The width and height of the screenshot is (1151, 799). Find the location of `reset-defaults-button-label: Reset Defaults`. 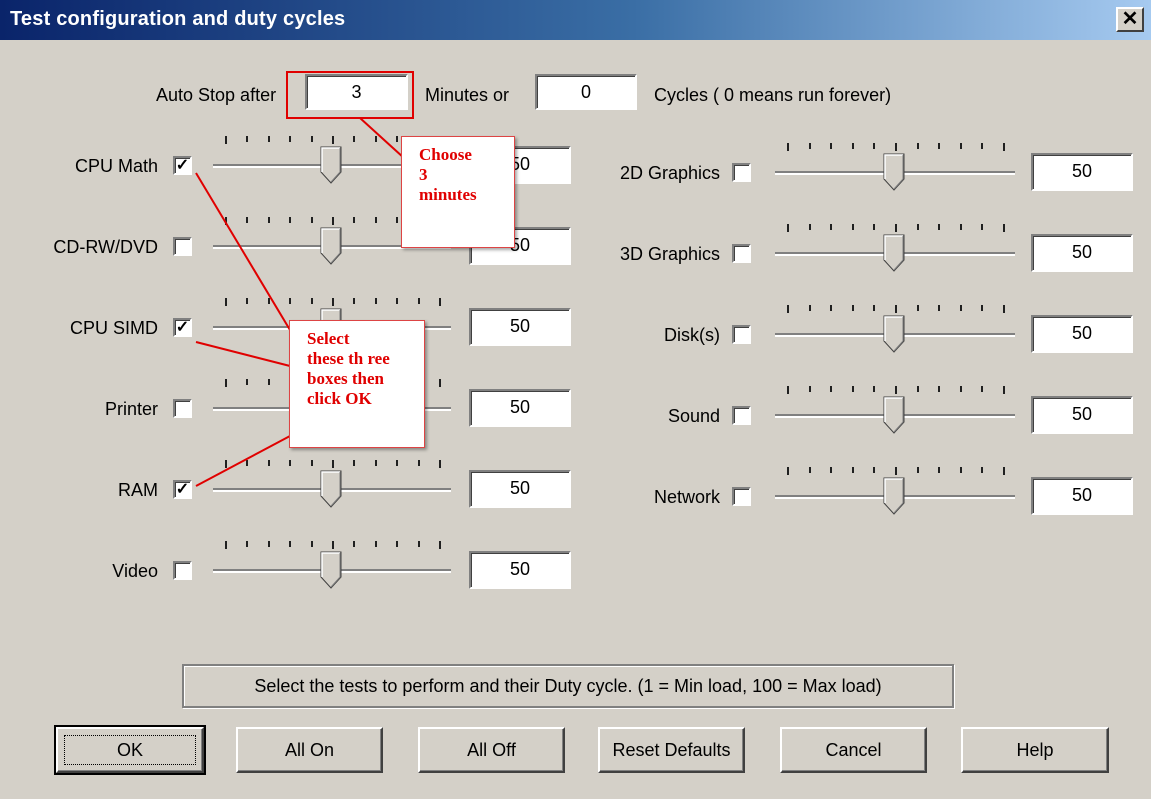

reset-defaults-button-label: Reset Defaults is located at coordinates (671, 750).